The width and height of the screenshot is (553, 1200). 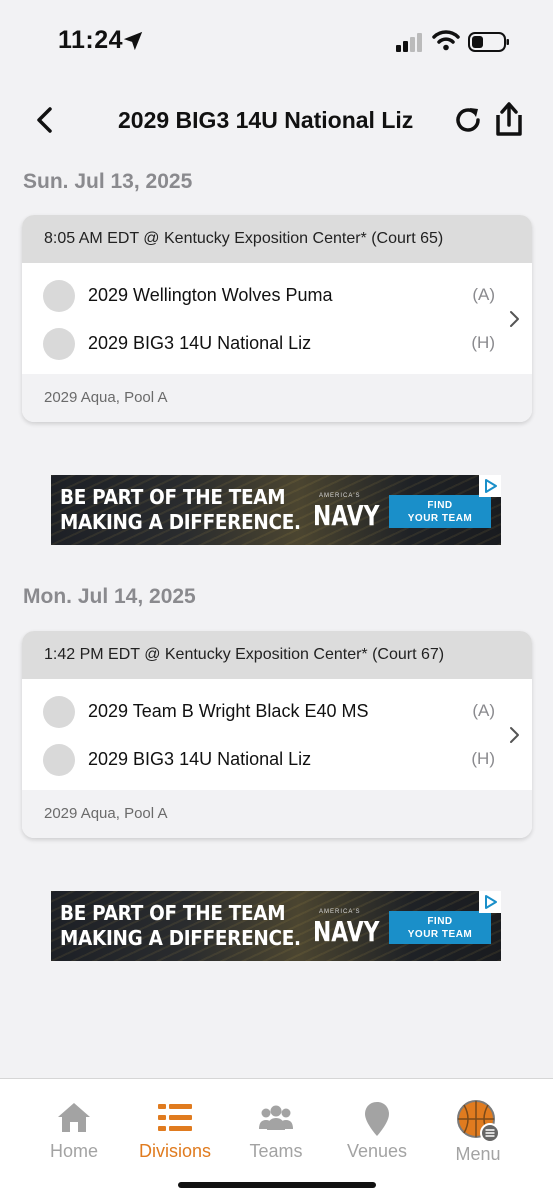 I want to click on back-chevron-icon, so click(x=45, y=120).